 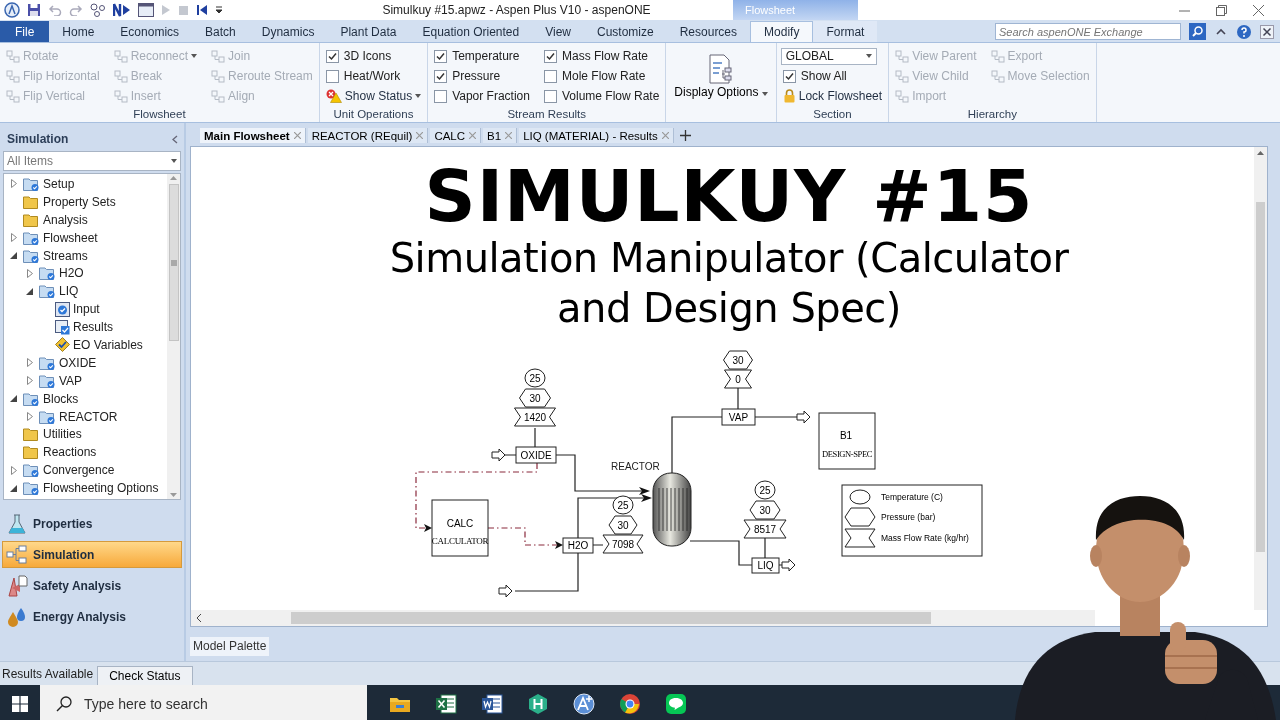 I want to click on checkbox: Volume Flow Rate, so click(x=601, y=96).